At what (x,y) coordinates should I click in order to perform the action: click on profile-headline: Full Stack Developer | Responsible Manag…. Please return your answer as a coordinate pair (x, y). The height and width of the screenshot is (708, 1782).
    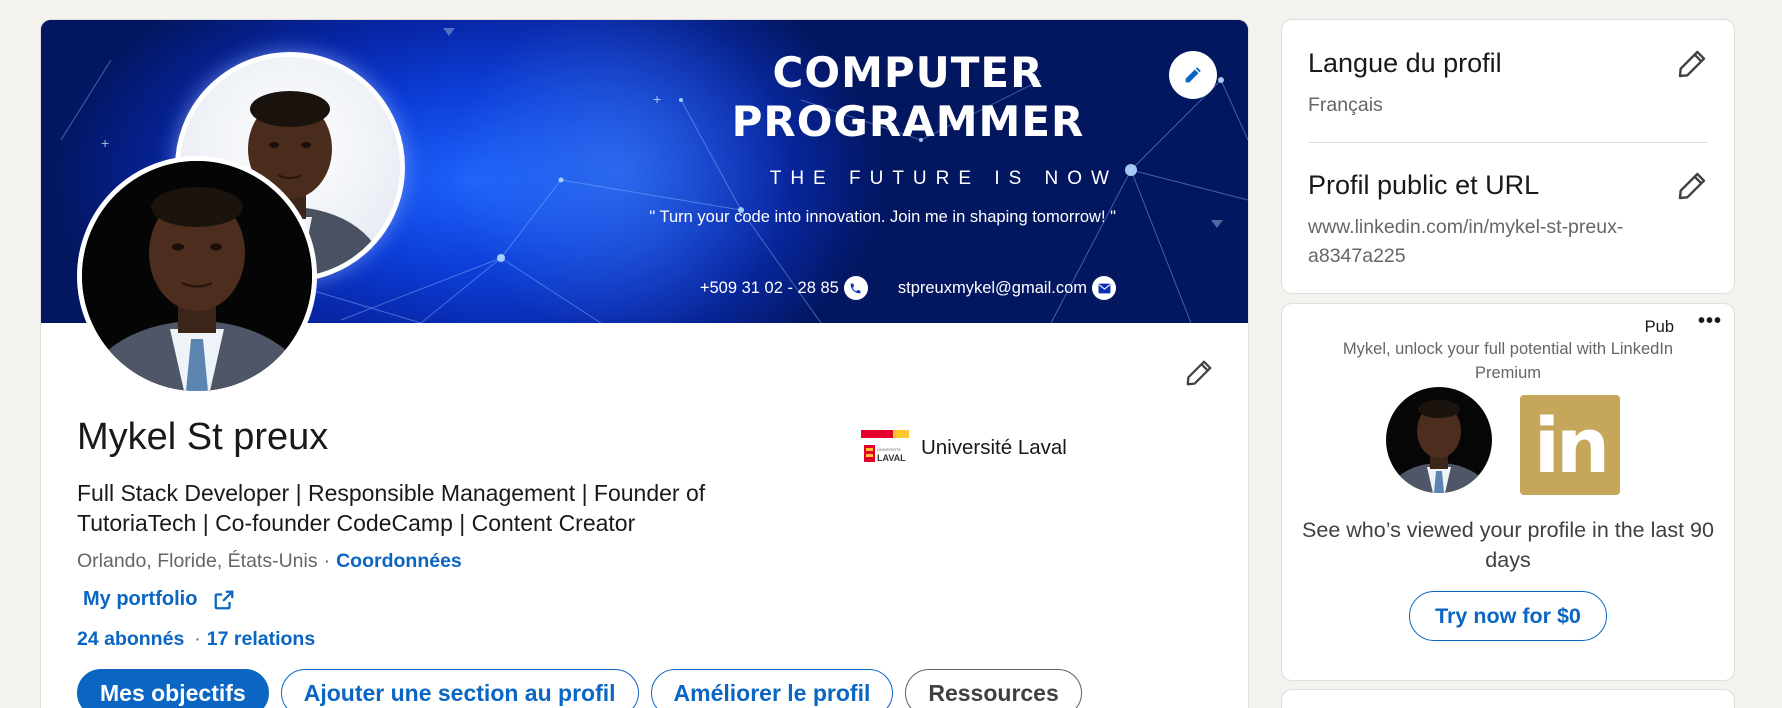
    Looking at the image, I should click on (391, 508).